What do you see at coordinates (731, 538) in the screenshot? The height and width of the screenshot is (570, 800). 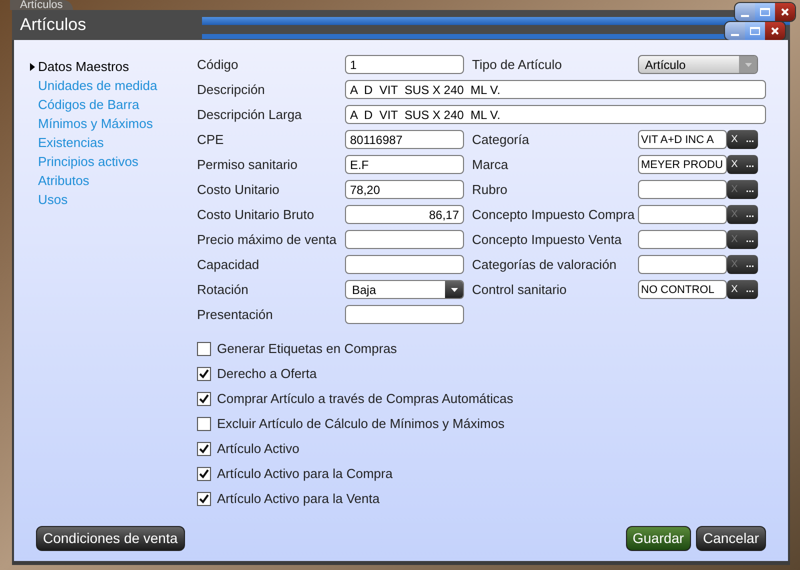 I see `button: Cancelar` at bounding box center [731, 538].